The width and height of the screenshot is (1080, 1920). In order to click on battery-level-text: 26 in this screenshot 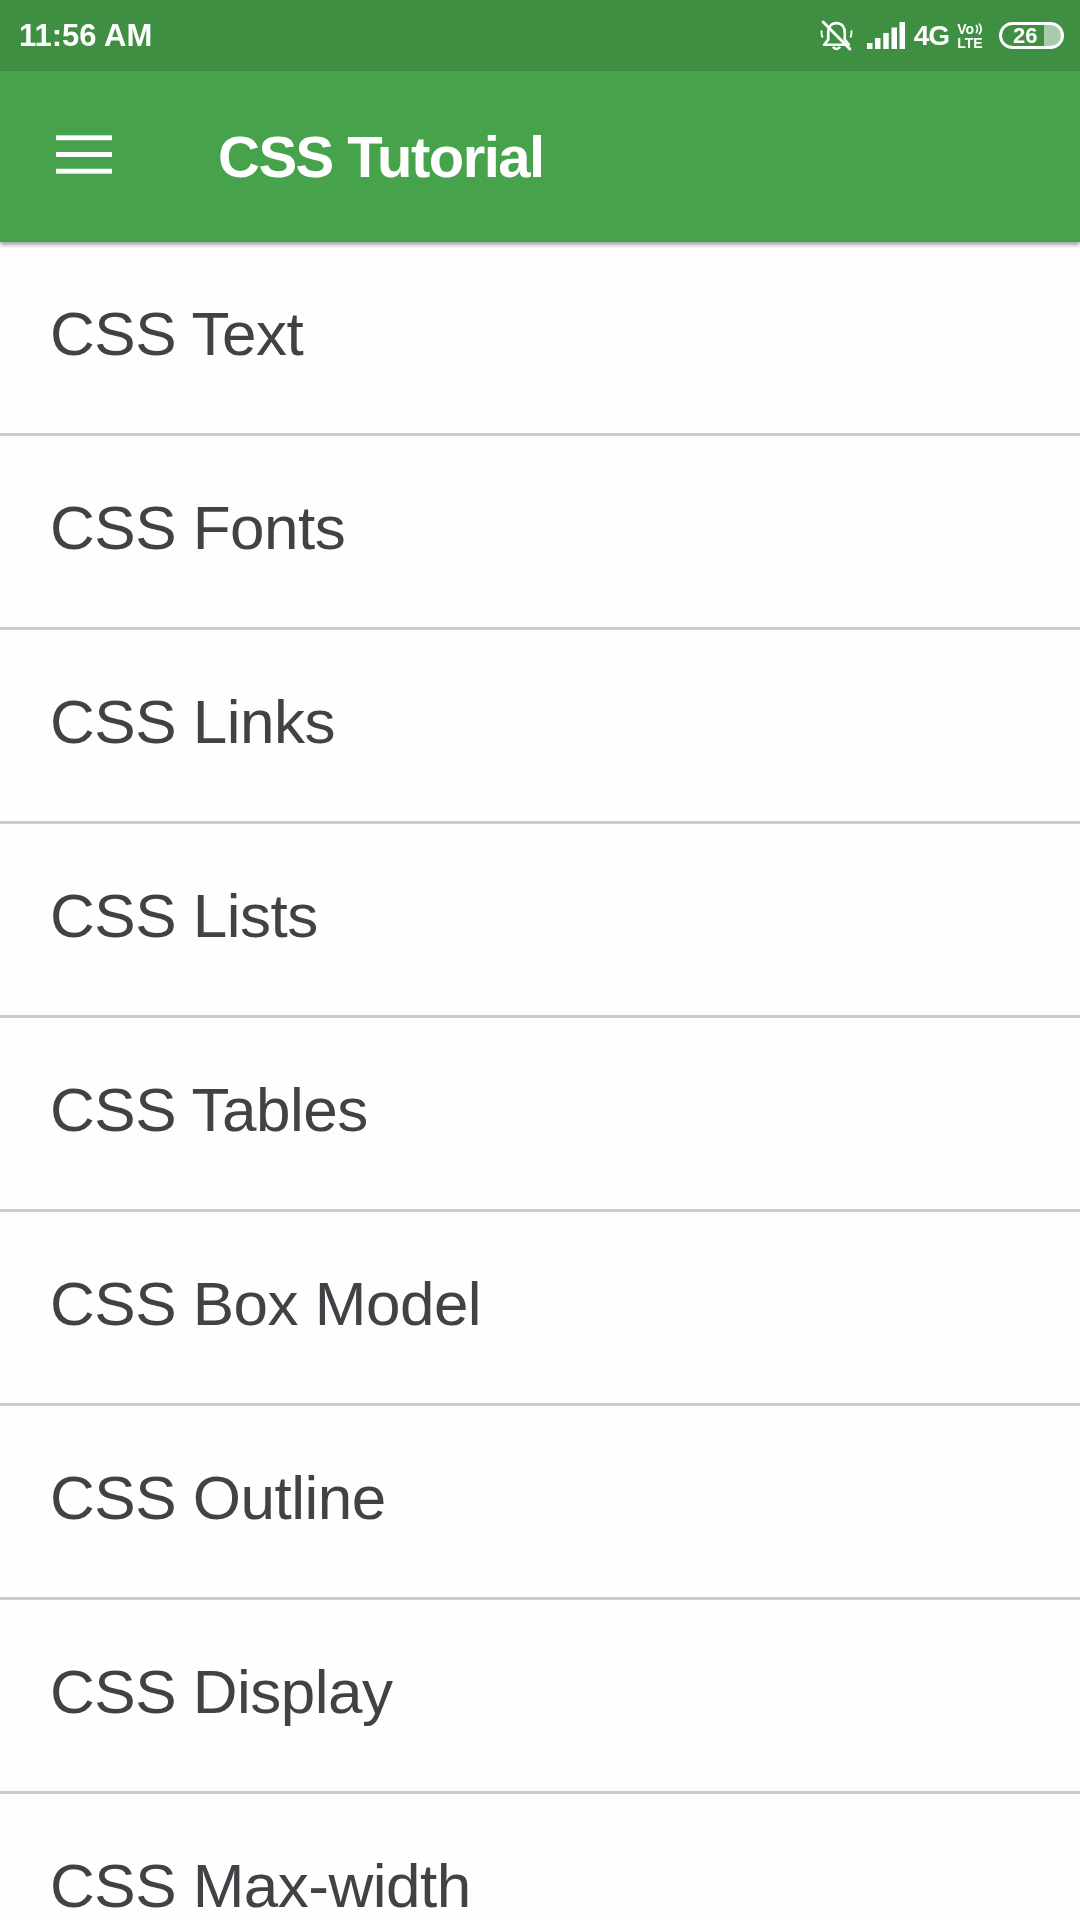, I will do `click(1025, 35)`.